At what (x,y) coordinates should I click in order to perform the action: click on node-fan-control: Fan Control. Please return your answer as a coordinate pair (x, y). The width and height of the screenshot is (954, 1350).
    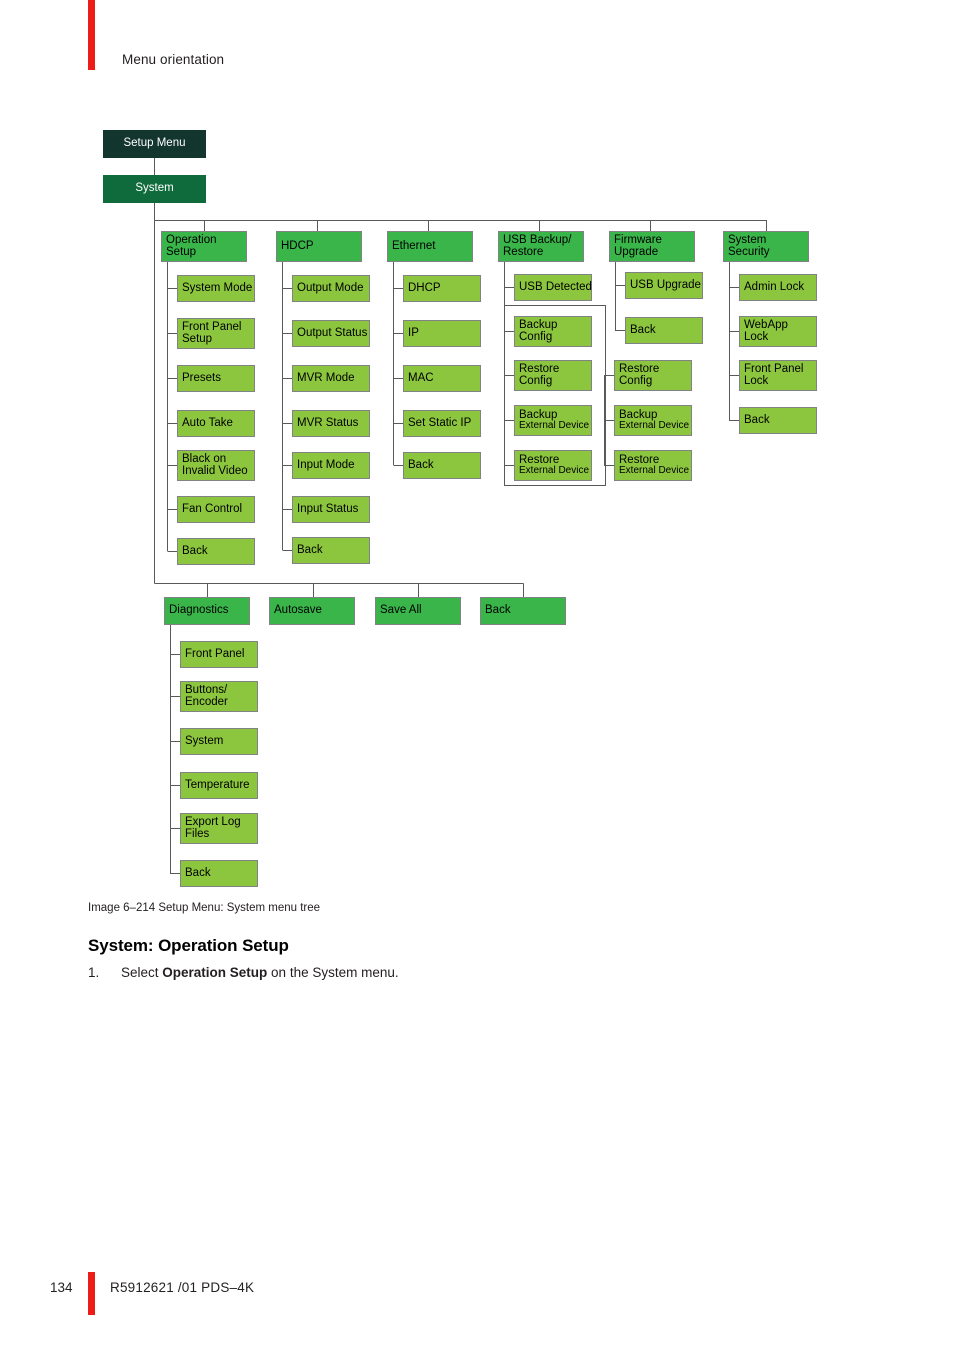
    Looking at the image, I should click on (216, 509).